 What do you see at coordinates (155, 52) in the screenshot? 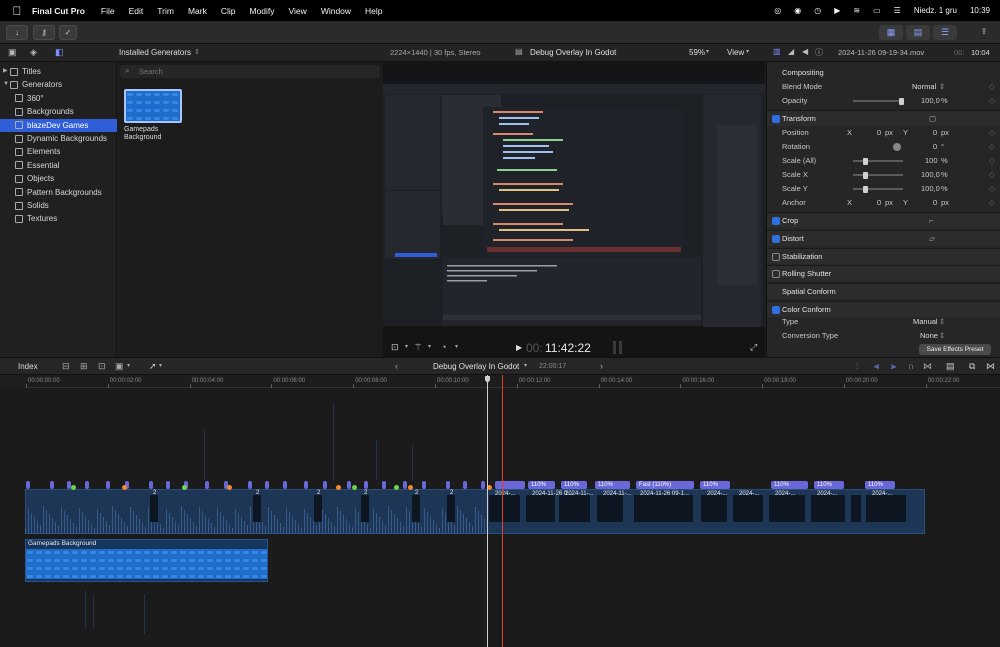
I see `browser-title: Installed Generators` at bounding box center [155, 52].